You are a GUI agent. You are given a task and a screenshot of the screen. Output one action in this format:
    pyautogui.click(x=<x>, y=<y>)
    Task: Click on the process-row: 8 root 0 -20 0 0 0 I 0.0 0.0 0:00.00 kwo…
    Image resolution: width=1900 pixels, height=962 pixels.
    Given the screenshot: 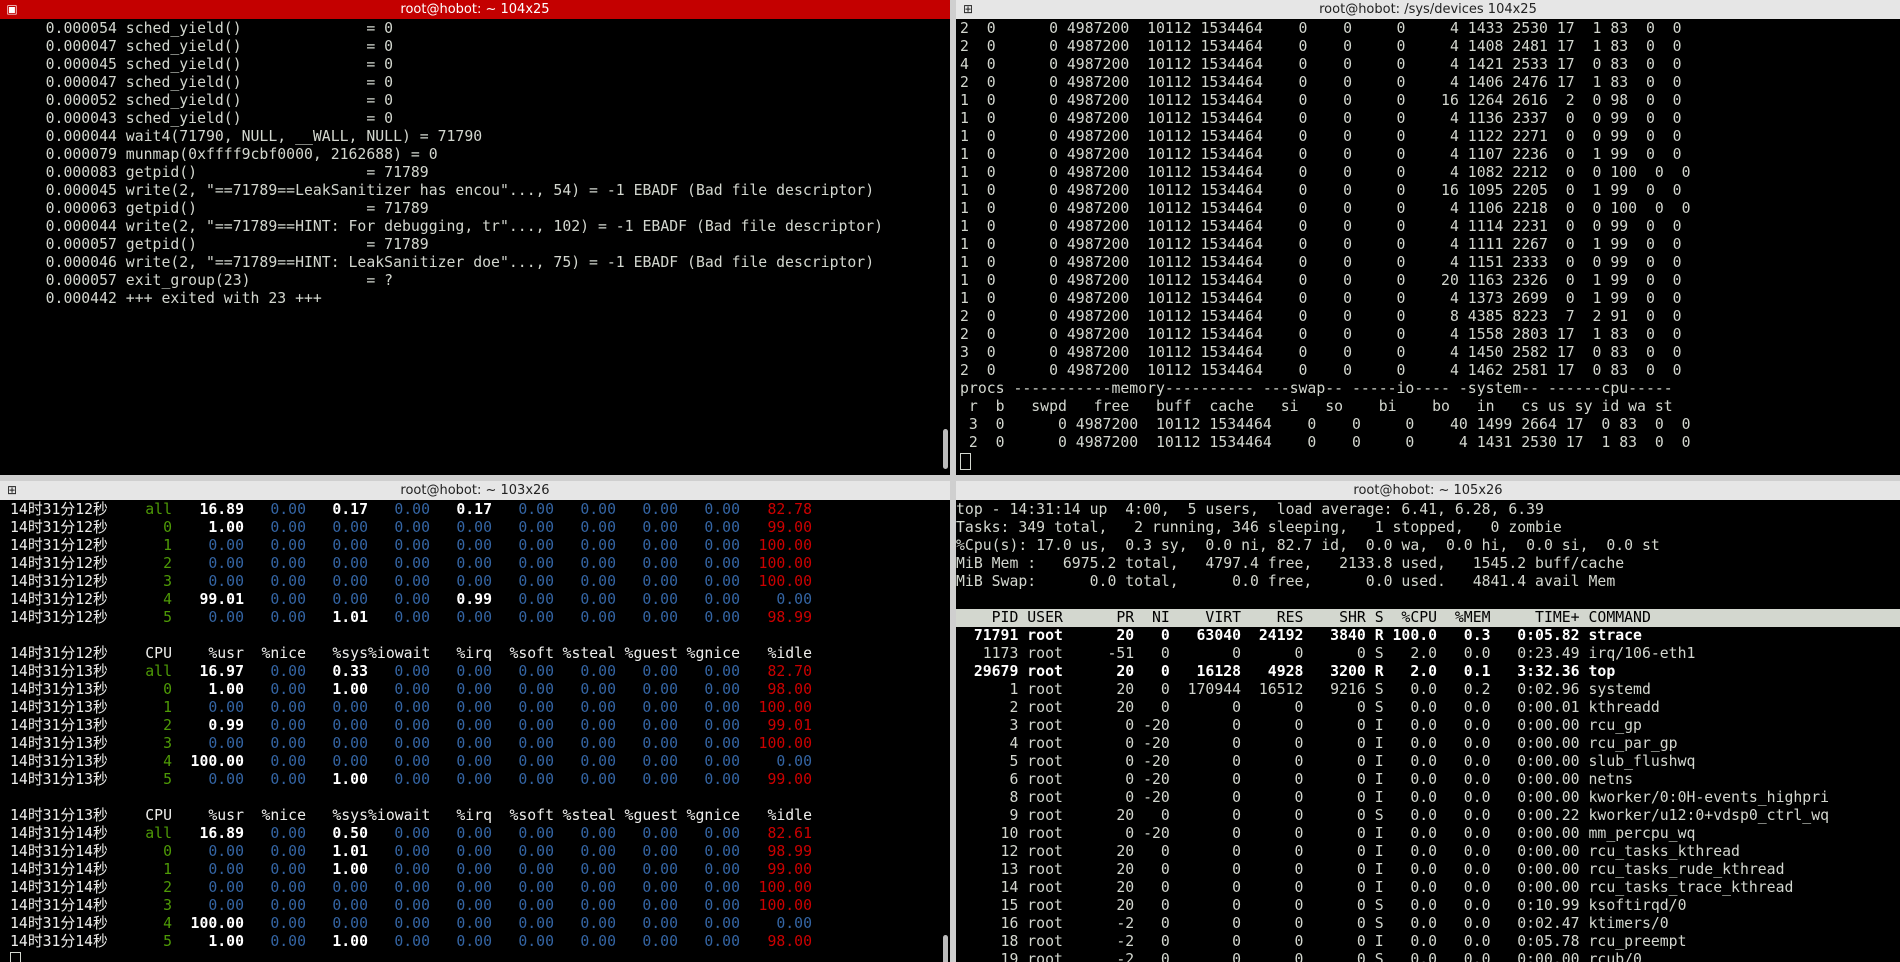 What is the action you would take?
    pyautogui.click(x=1428, y=798)
    